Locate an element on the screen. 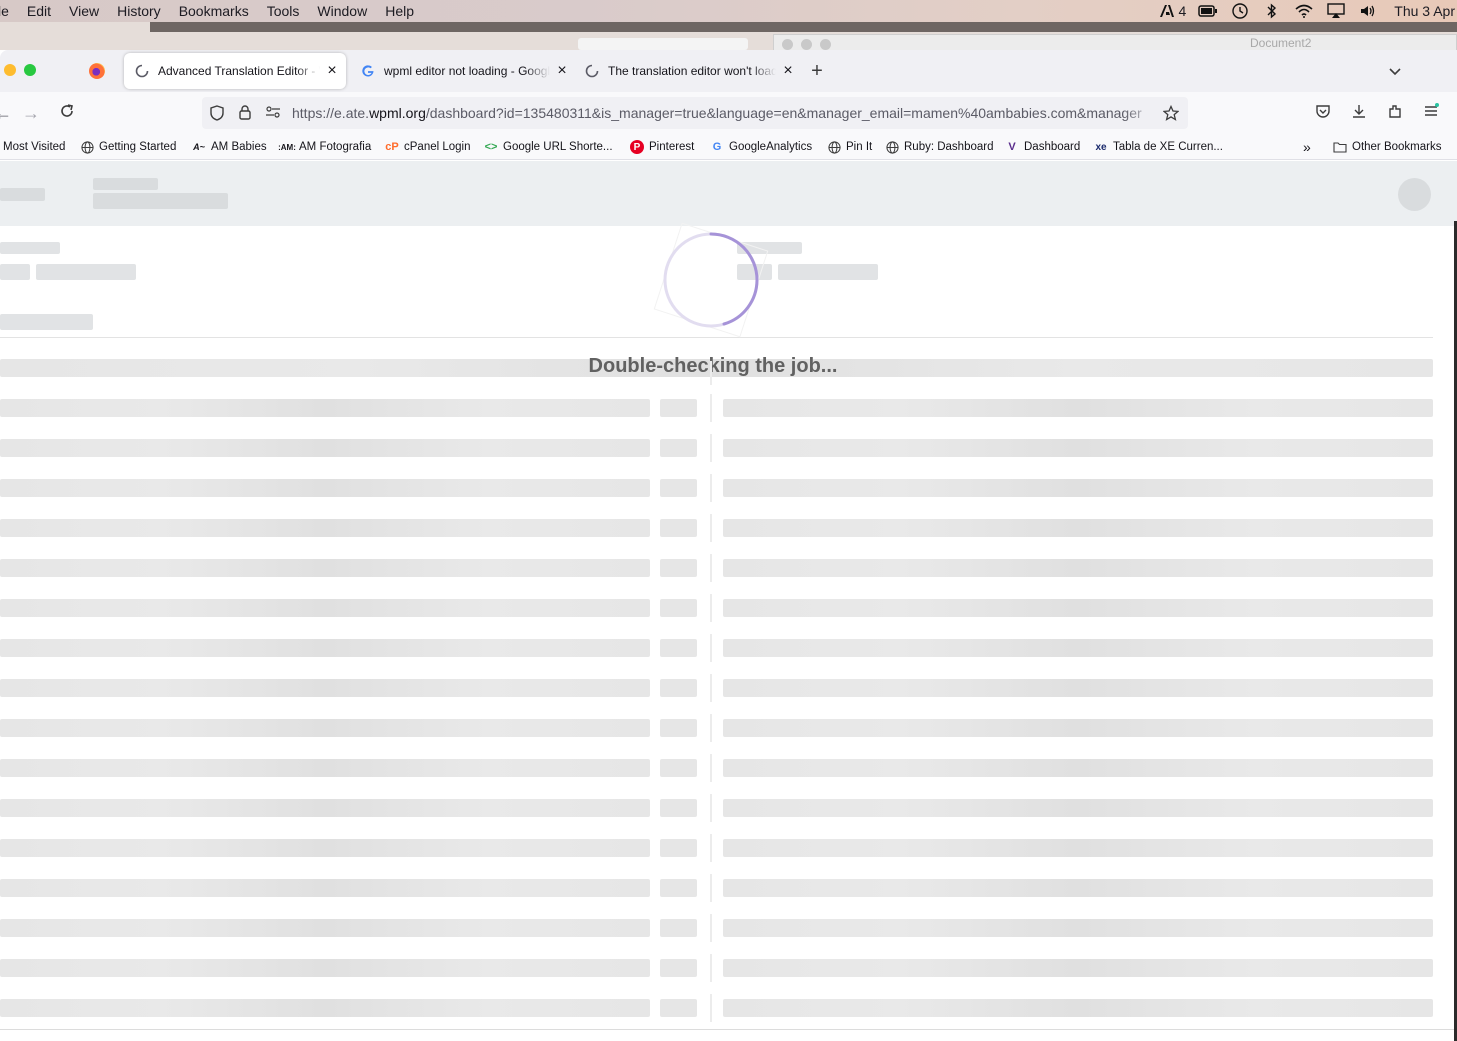 This screenshot has height=1041, width=1457. bookmark-ruby-dashboard: Ruby: Dashboard is located at coordinates (939, 147).